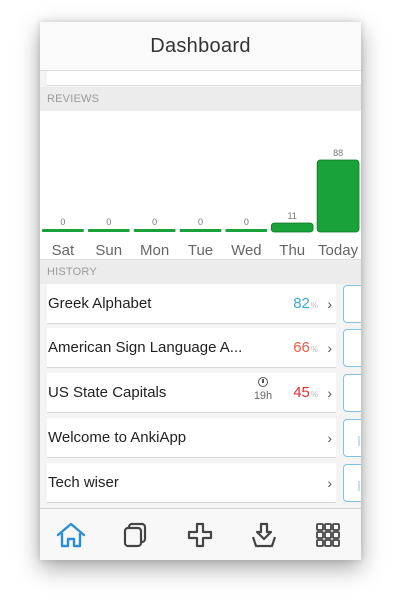  Describe the element at coordinates (83, 482) in the screenshot. I see `deck-name: Tech wiser` at that location.